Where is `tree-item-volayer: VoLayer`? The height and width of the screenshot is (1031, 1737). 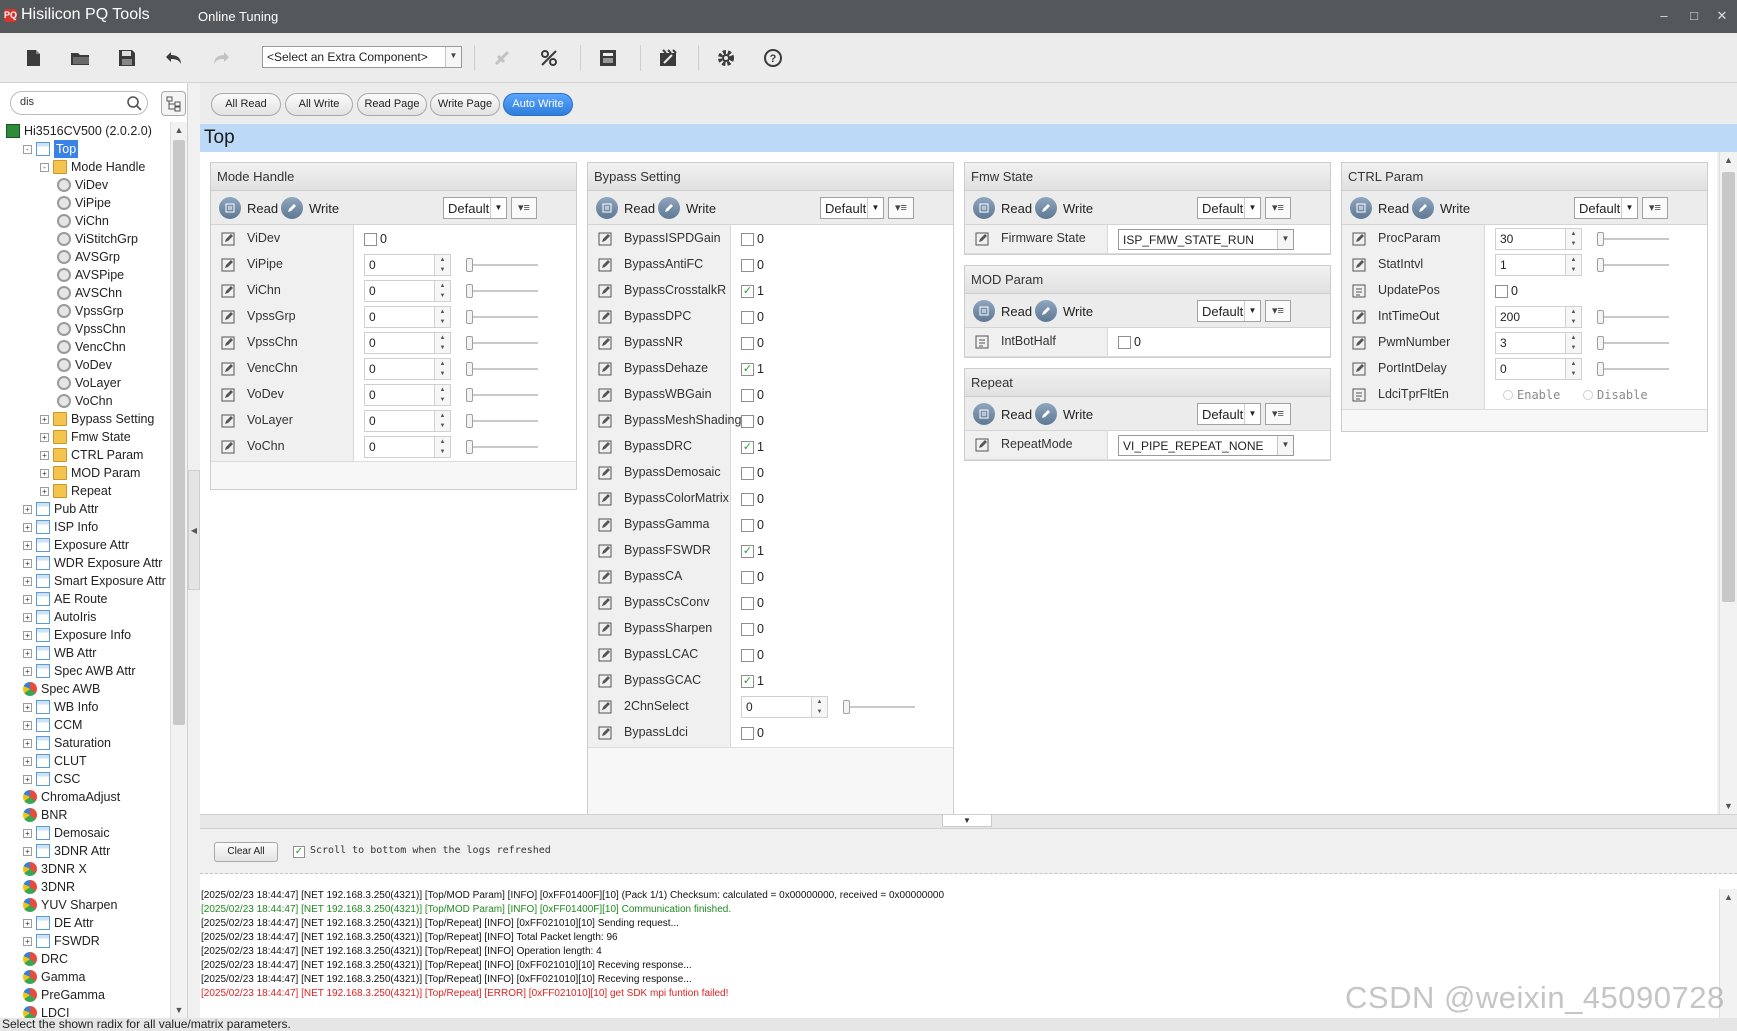
tree-item-volayer: VoLayer is located at coordinates (89, 383).